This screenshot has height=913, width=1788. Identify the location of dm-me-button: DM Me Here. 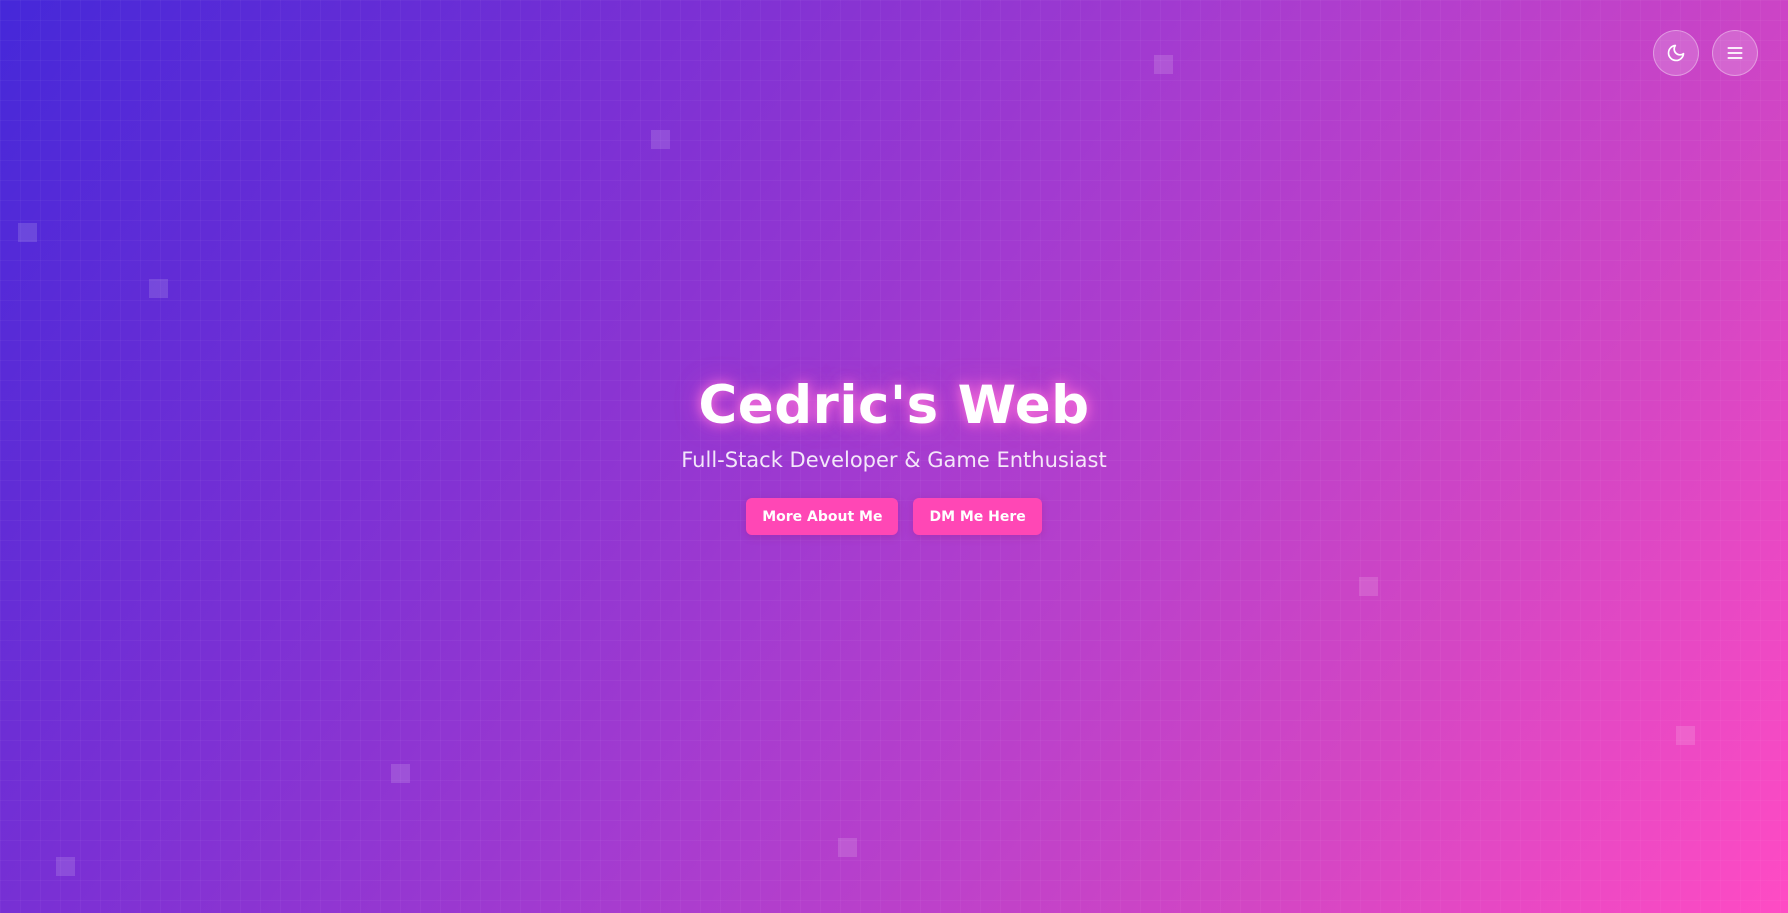
(977, 516).